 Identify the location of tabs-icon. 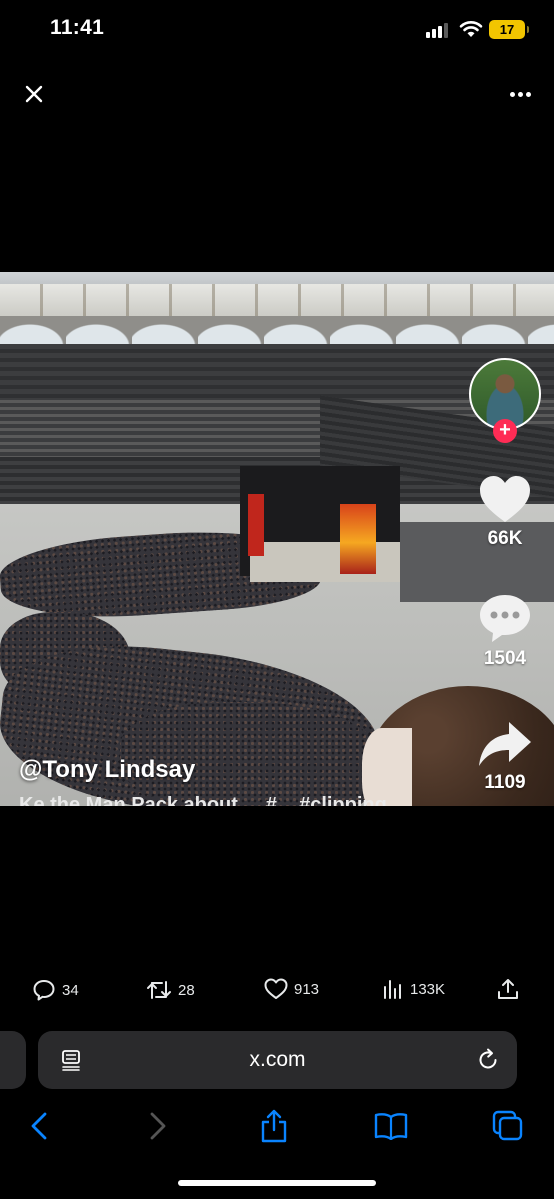
(507, 1125).